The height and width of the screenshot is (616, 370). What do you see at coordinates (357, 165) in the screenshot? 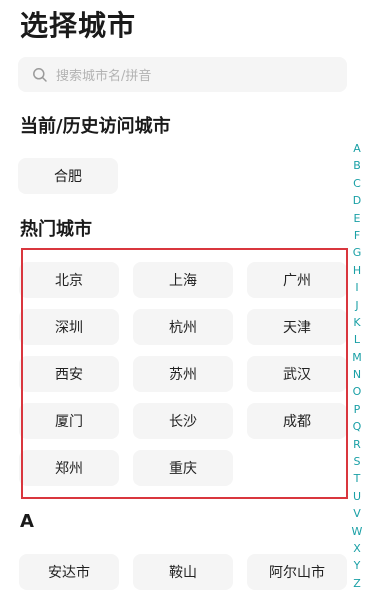
I see `alphabet-index-letter: B` at bounding box center [357, 165].